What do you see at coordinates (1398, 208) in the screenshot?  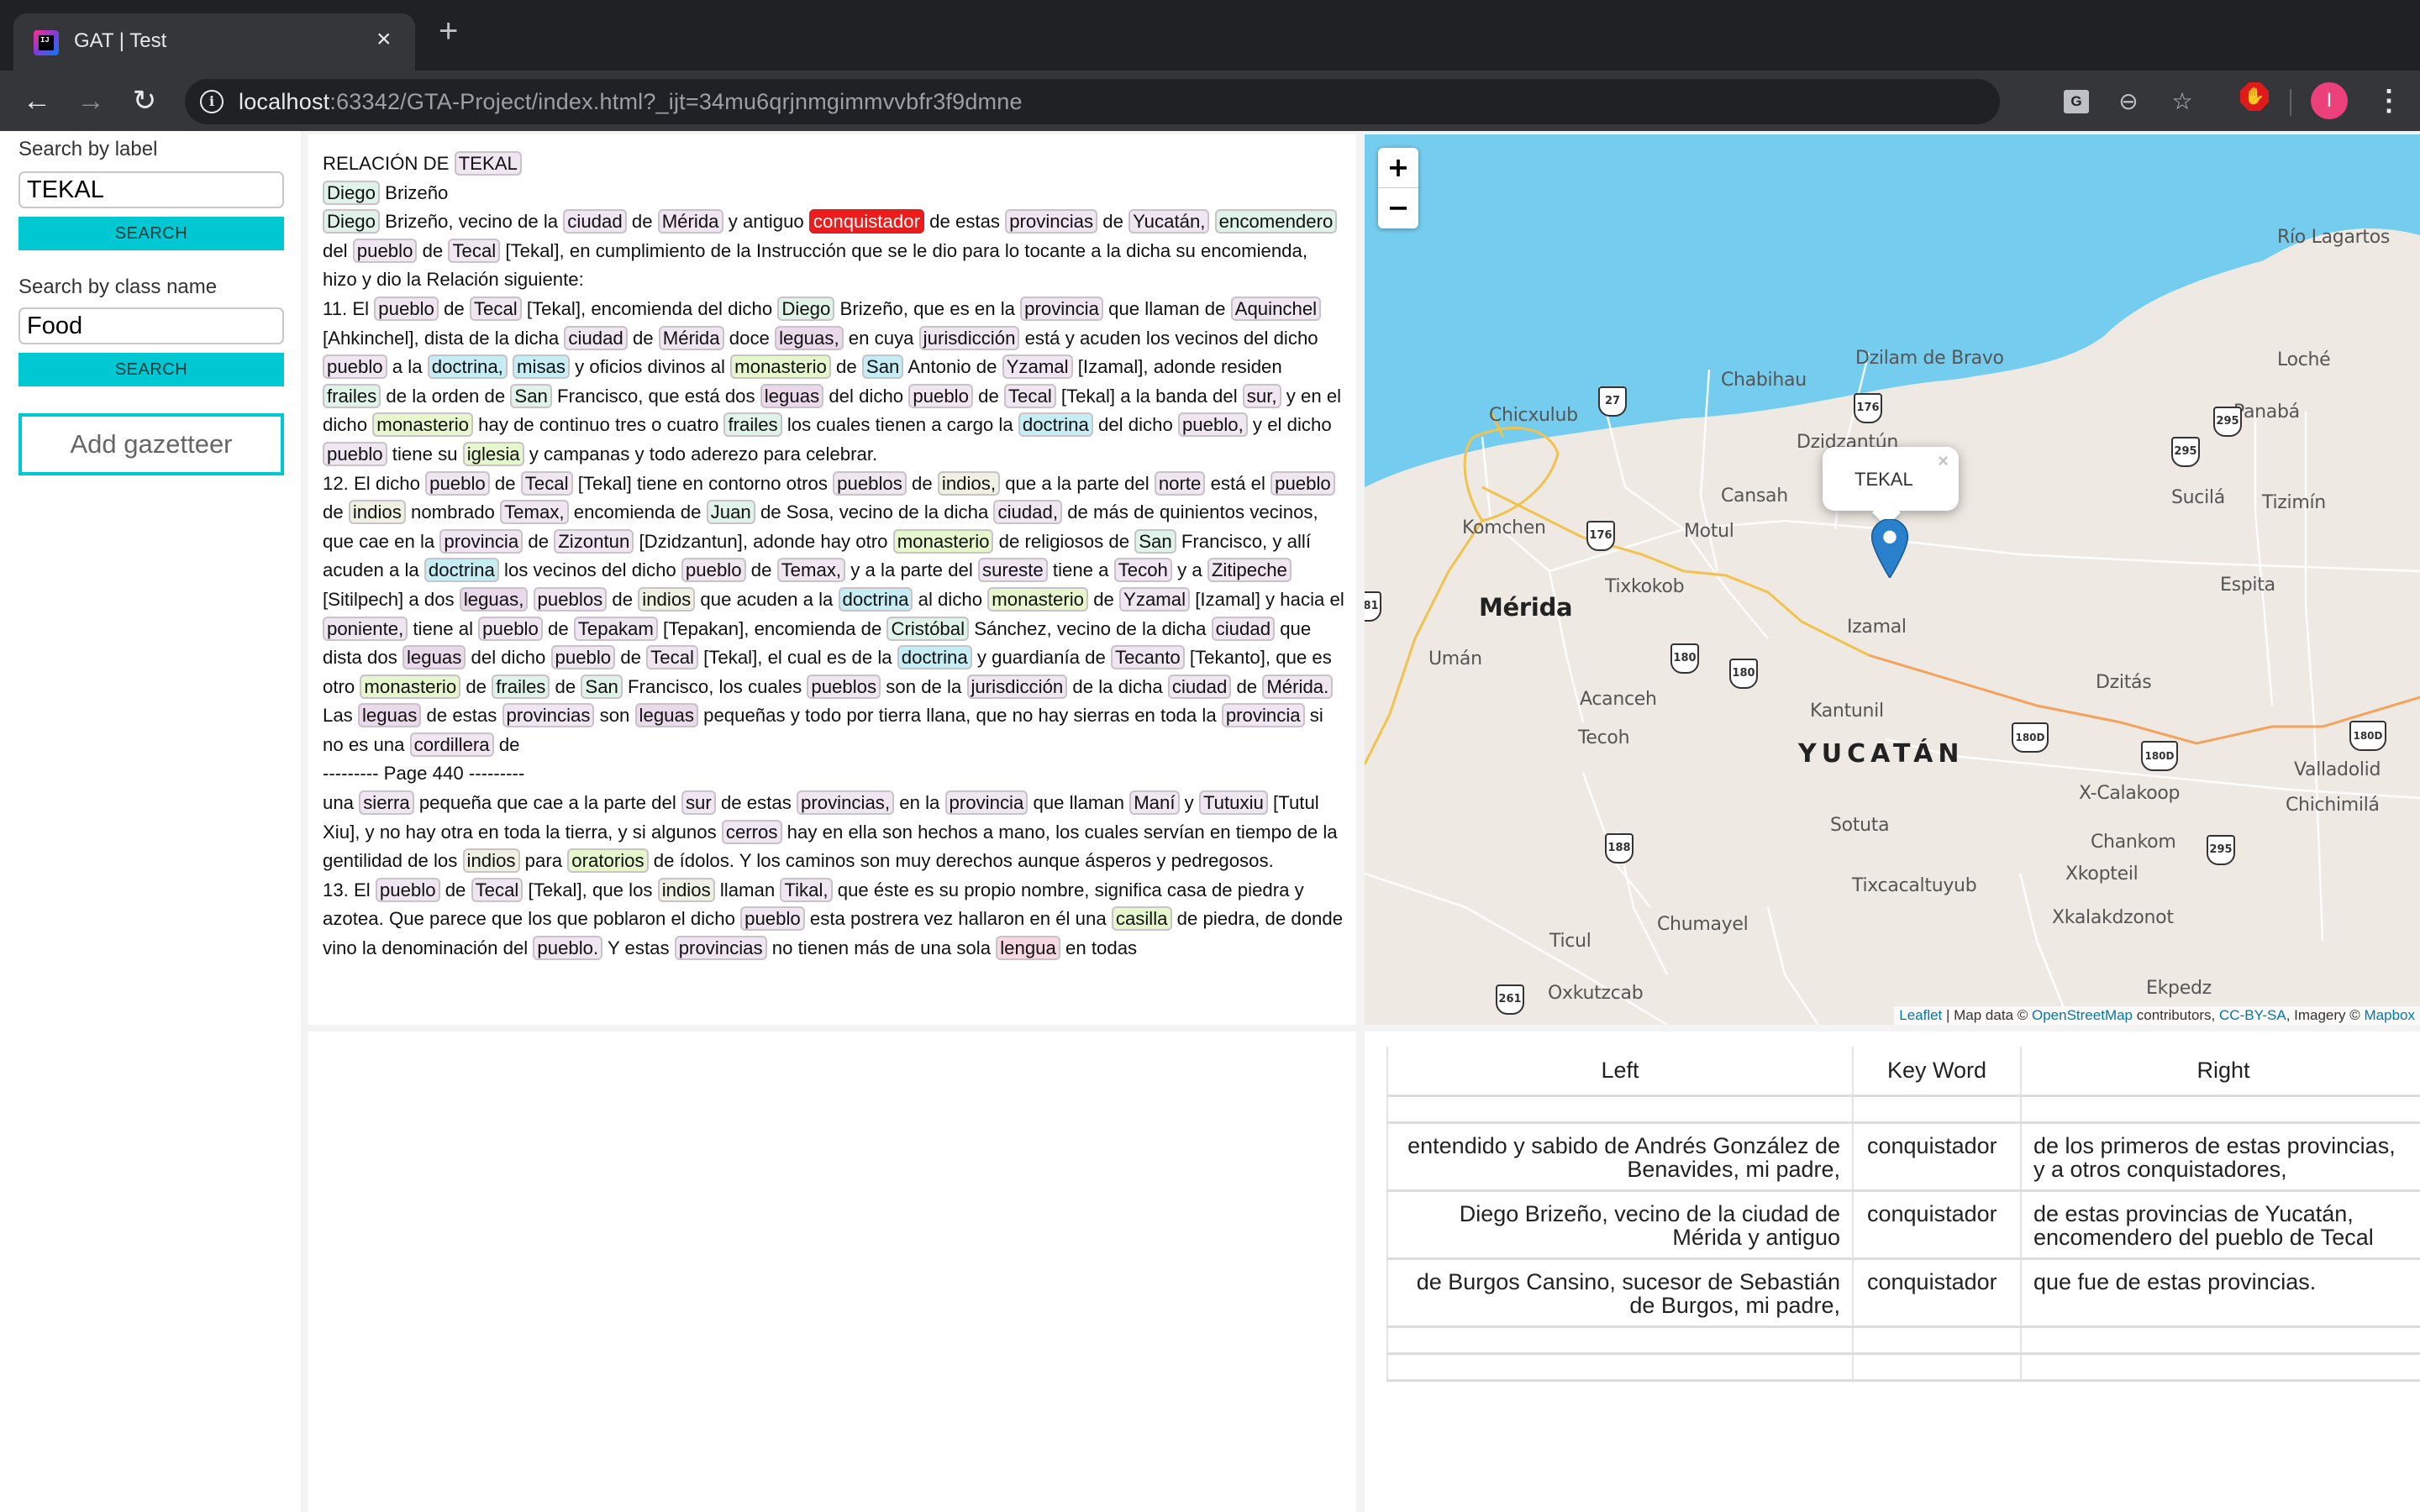 I see `zoom-out-button: −` at bounding box center [1398, 208].